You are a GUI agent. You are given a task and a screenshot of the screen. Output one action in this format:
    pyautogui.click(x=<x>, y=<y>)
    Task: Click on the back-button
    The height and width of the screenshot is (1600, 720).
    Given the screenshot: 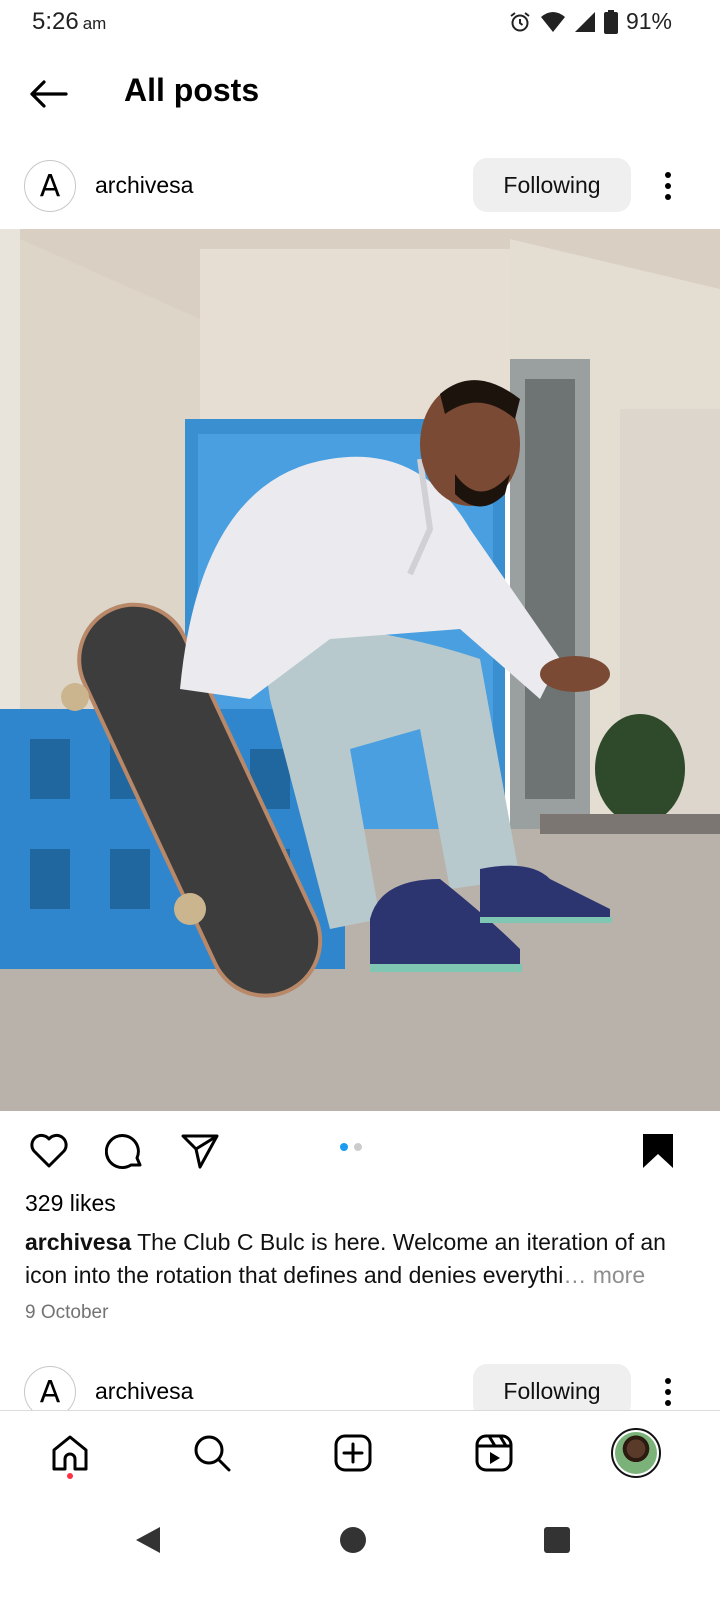 What is the action you would take?
    pyautogui.click(x=48, y=94)
    